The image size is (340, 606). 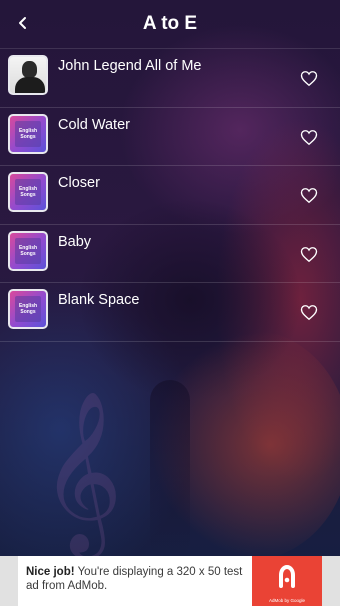 I want to click on song-thumbnail, so click(x=28, y=75).